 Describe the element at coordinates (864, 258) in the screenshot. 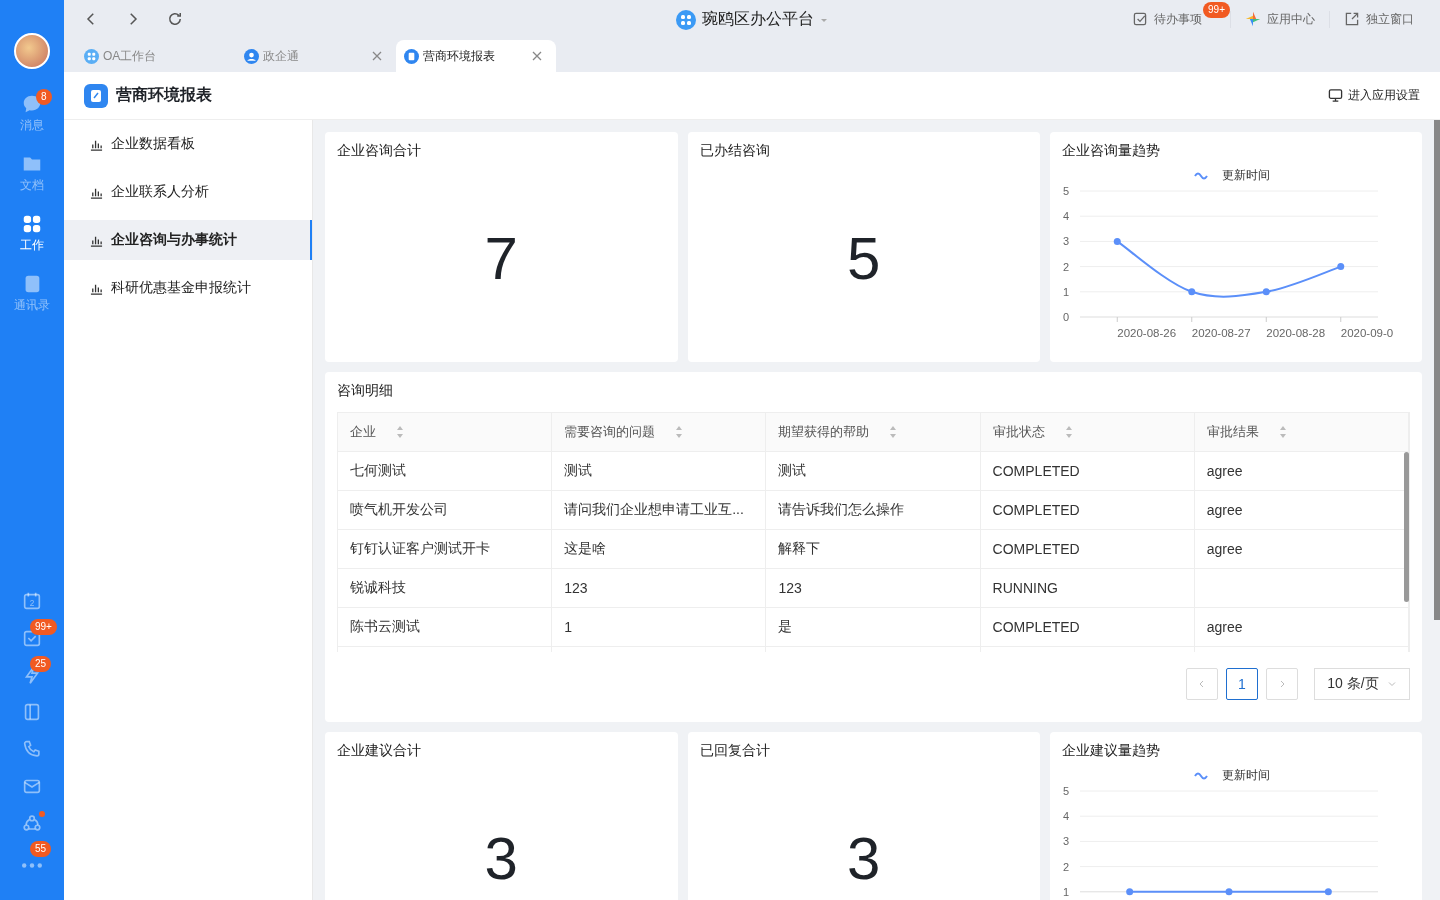

I see `stat-value: 5` at that location.